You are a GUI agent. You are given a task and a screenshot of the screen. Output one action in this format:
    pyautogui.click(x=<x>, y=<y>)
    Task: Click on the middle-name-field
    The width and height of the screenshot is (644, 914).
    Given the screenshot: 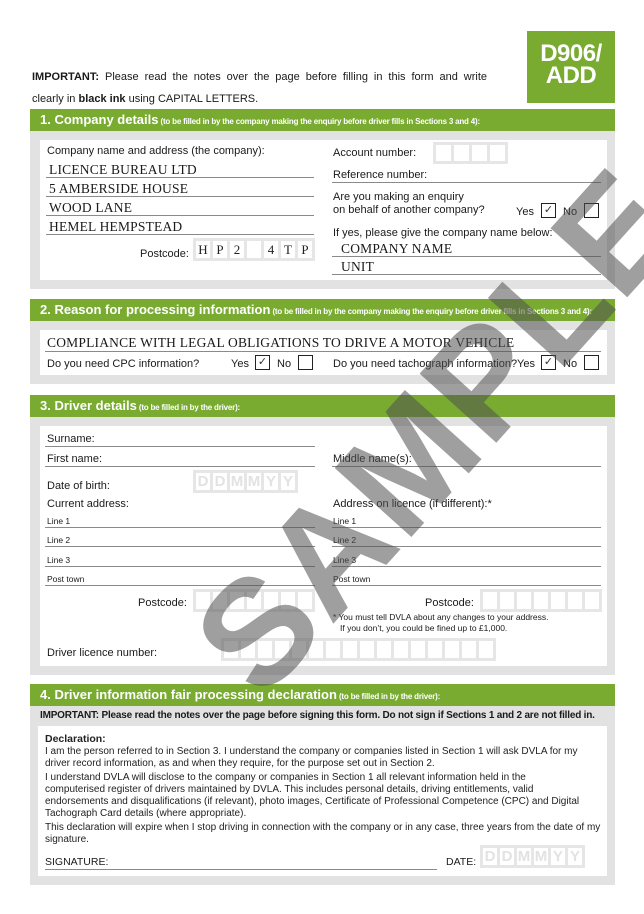 What is the action you would take?
    pyautogui.click(x=466, y=466)
    